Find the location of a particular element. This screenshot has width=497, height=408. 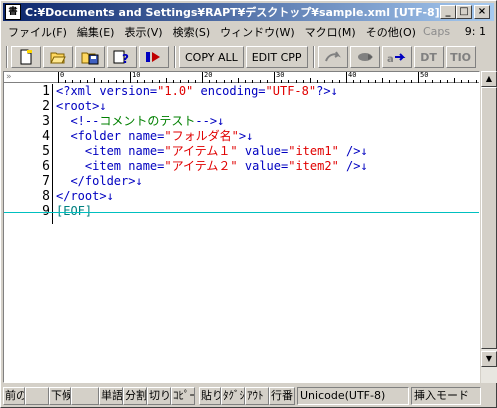

copy-all-button: COPY ALL is located at coordinates (211, 57).